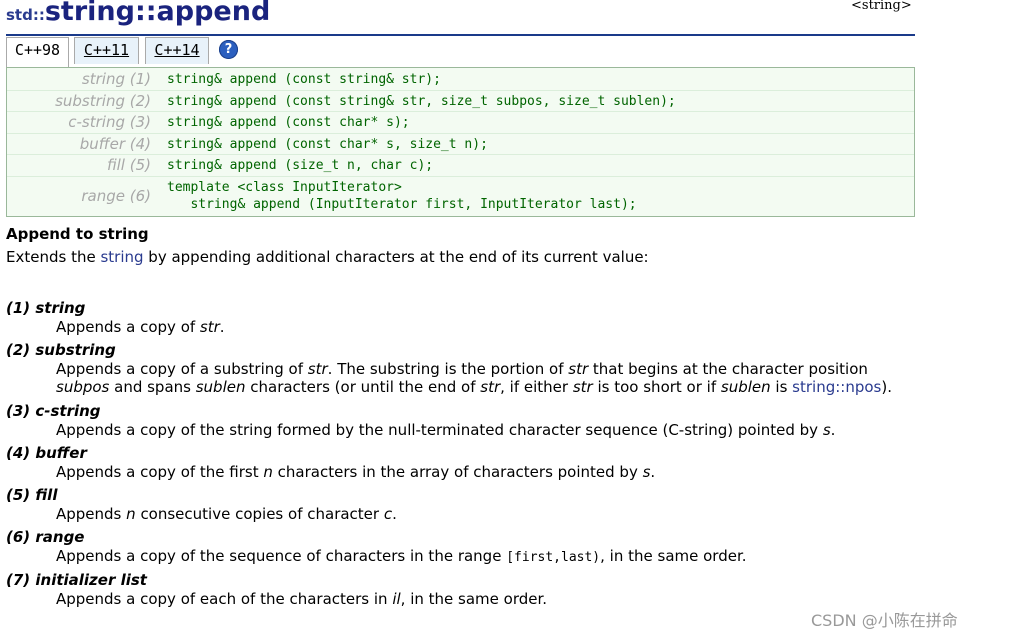 The image size is (1025, 636). I want to click on watermark: CSDN @小陈在拼命, so click(884, 620).